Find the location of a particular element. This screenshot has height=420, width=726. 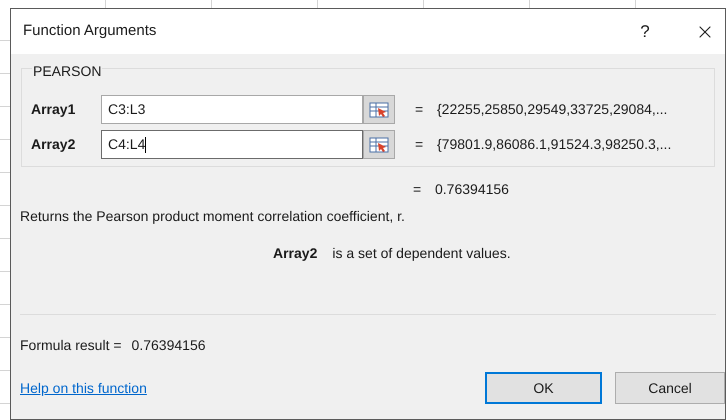

help-button: ? is located at coordinates (645, 31).